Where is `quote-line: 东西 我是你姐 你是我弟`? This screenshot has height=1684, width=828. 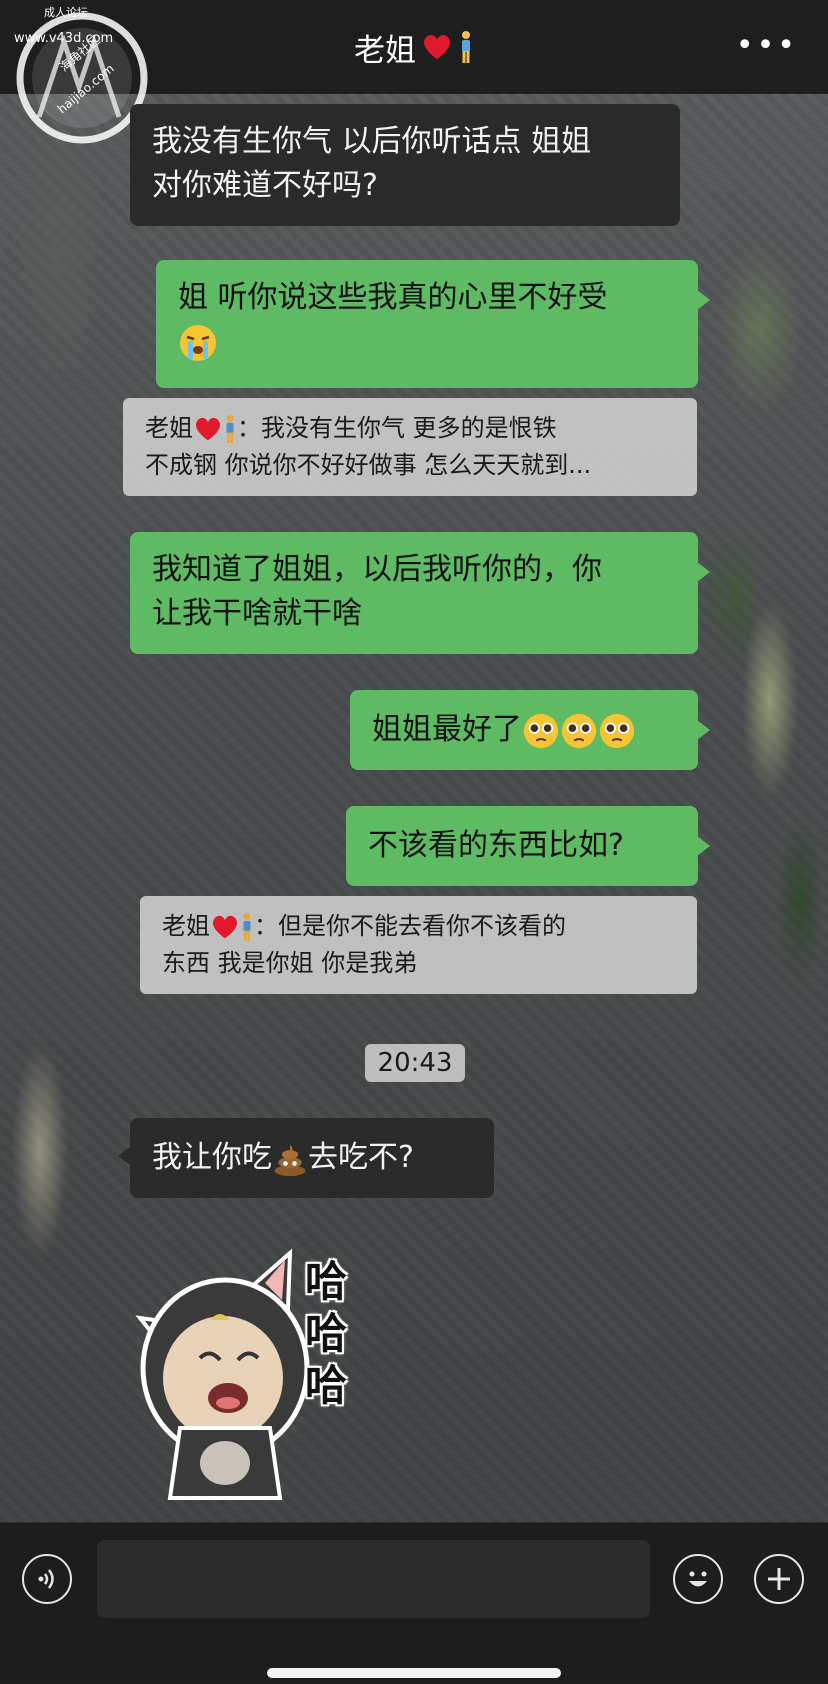 quote-line: 东西 我是你姐 你是我弟 is located at coordinates (290, 963).